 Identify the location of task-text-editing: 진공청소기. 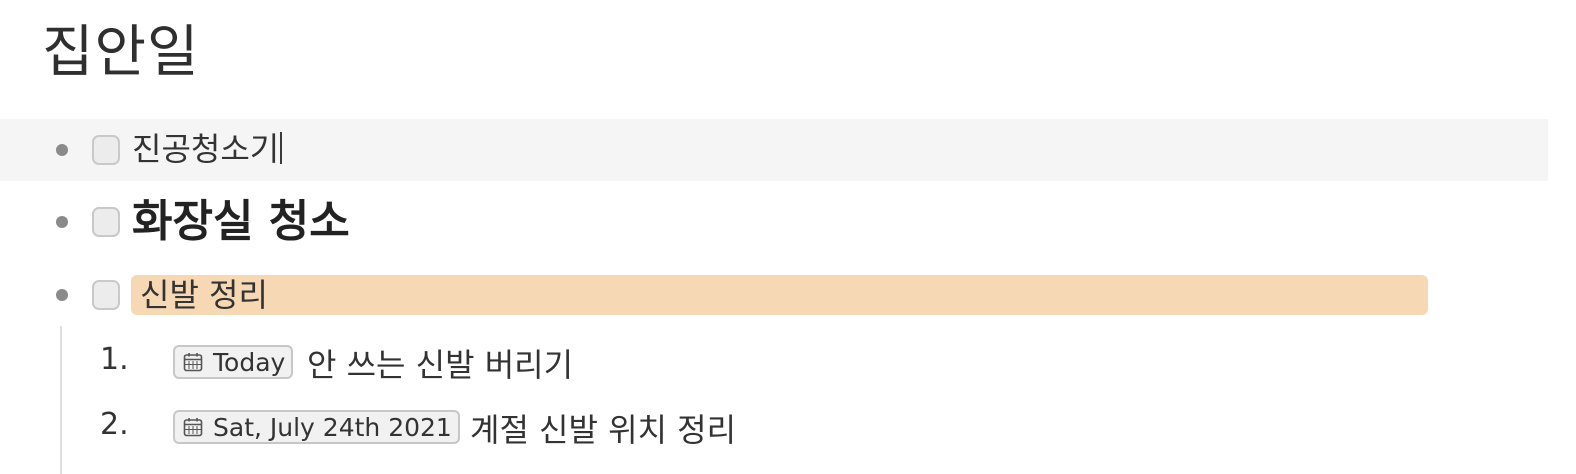
(207, 149).